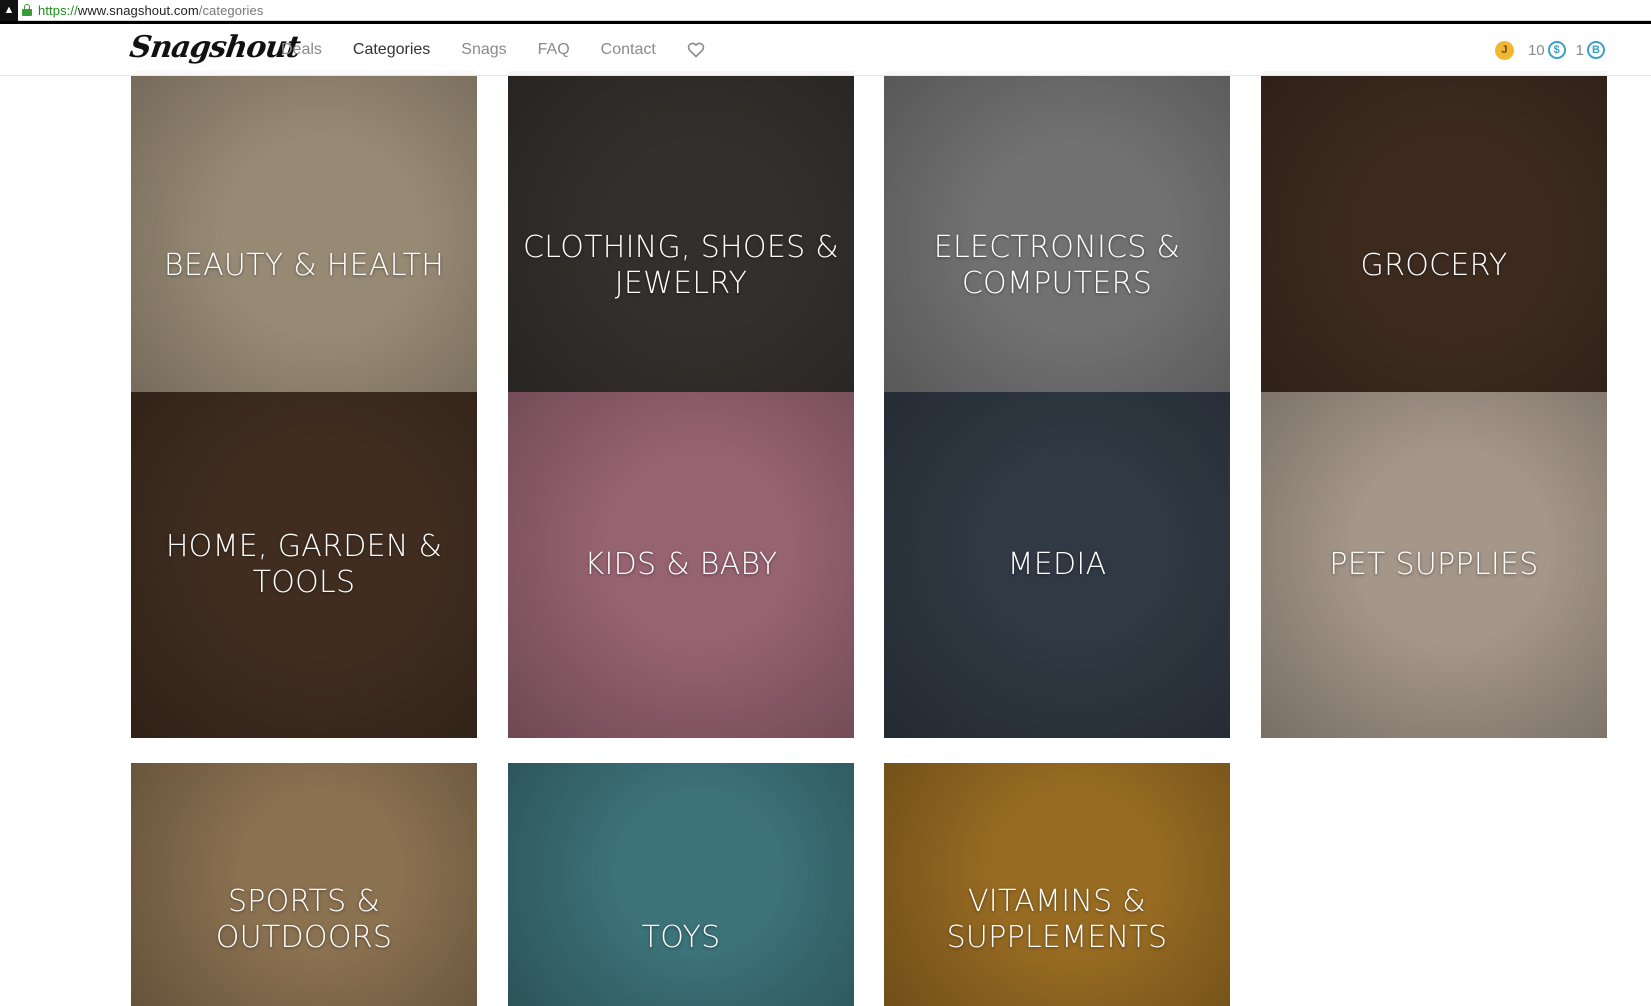  What do you see at coordinates (138, 10) in the screenshot?
I see `url-host: www.snagshout.com` at bounding box center [138, 10].